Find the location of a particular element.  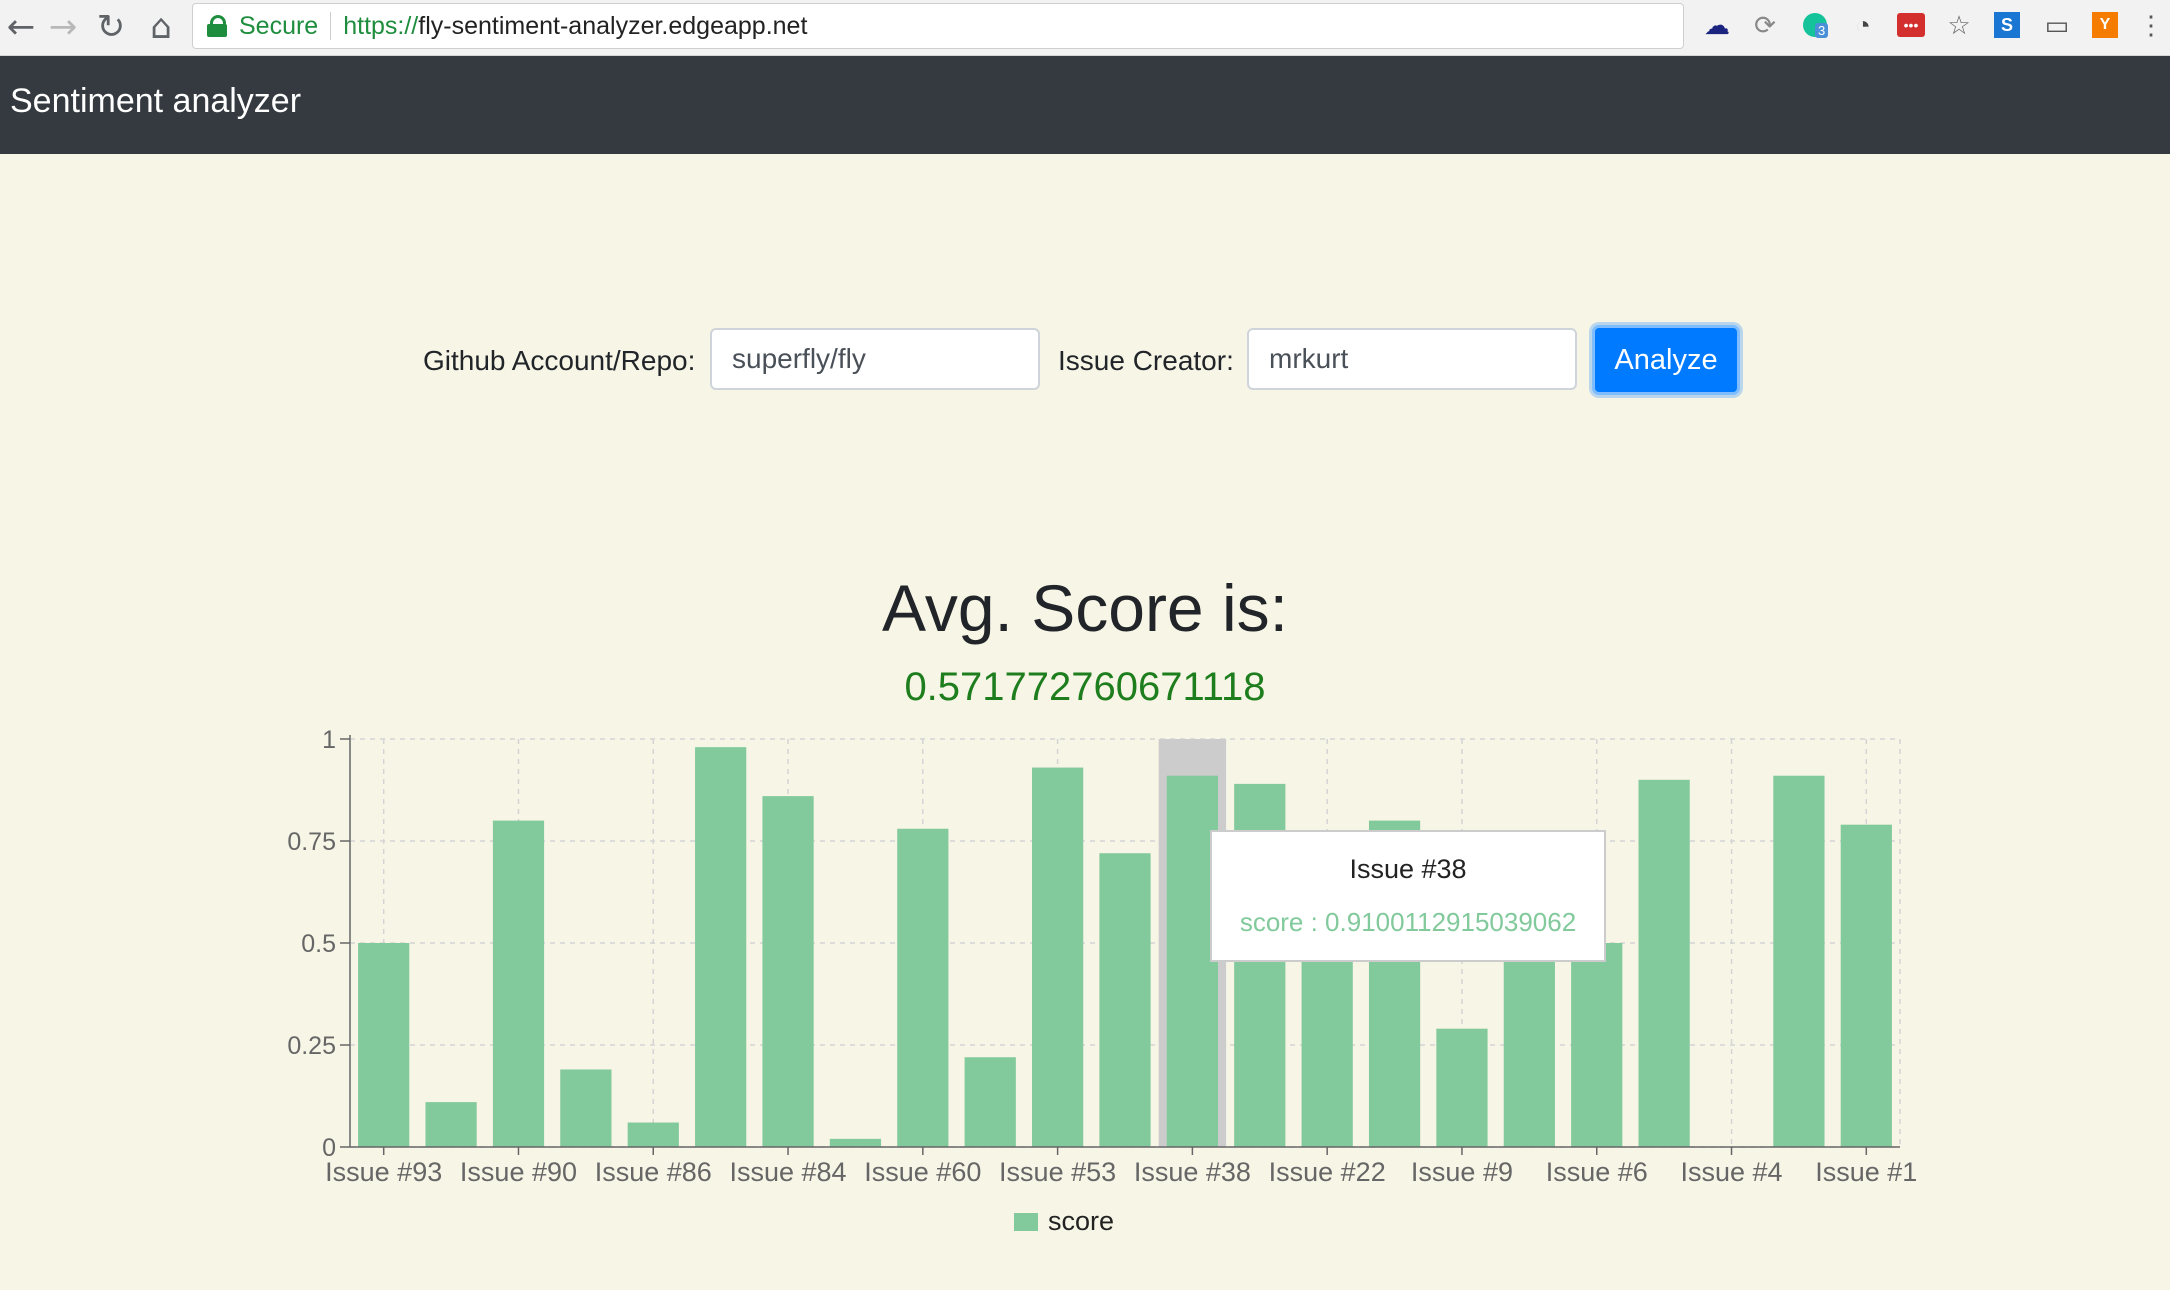

legend-swatch is located at coordinates (1026, 1221).